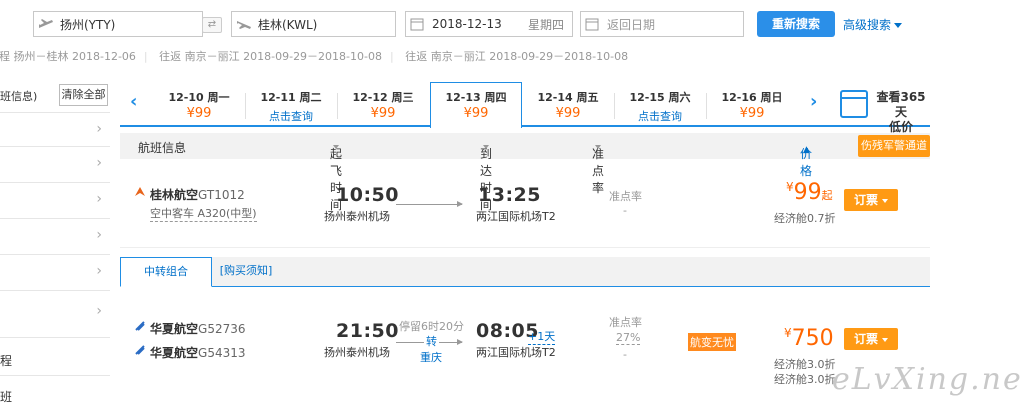 The width and height of the screenshot is (1022, 412). Describe the element at coordinates (83, 95) in the screenshot. I see `clear-all-button: 清除全部` at that location.